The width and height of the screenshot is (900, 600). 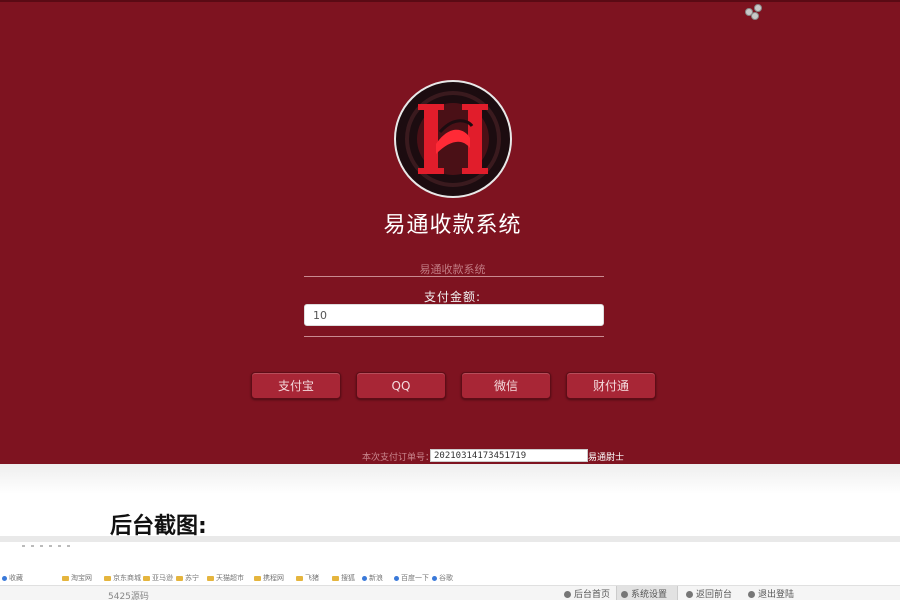 What do you see at coordinates (454, 276) in the screenshot?
I see `divider-top` at bounding box center [454, 276].